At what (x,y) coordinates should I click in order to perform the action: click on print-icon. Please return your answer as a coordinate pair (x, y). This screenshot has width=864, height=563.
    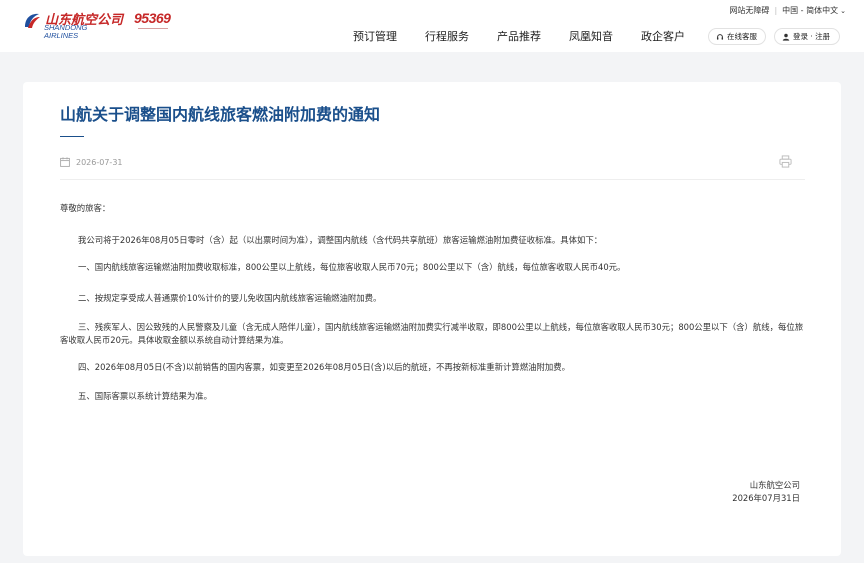
    Looking at the image, I should click on (785, 161).